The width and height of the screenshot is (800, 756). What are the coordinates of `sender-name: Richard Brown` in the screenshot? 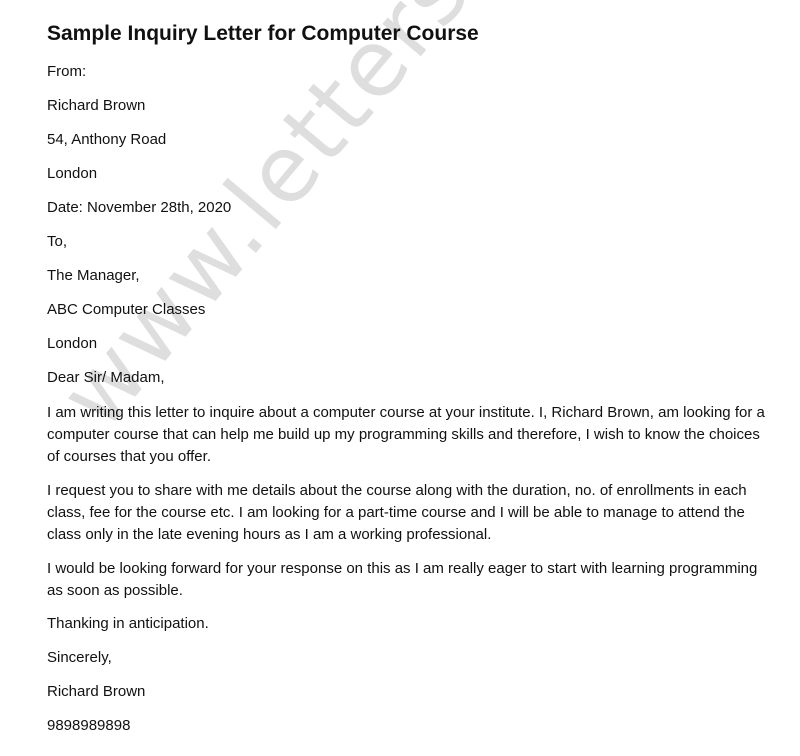 It's located at (96, 105).